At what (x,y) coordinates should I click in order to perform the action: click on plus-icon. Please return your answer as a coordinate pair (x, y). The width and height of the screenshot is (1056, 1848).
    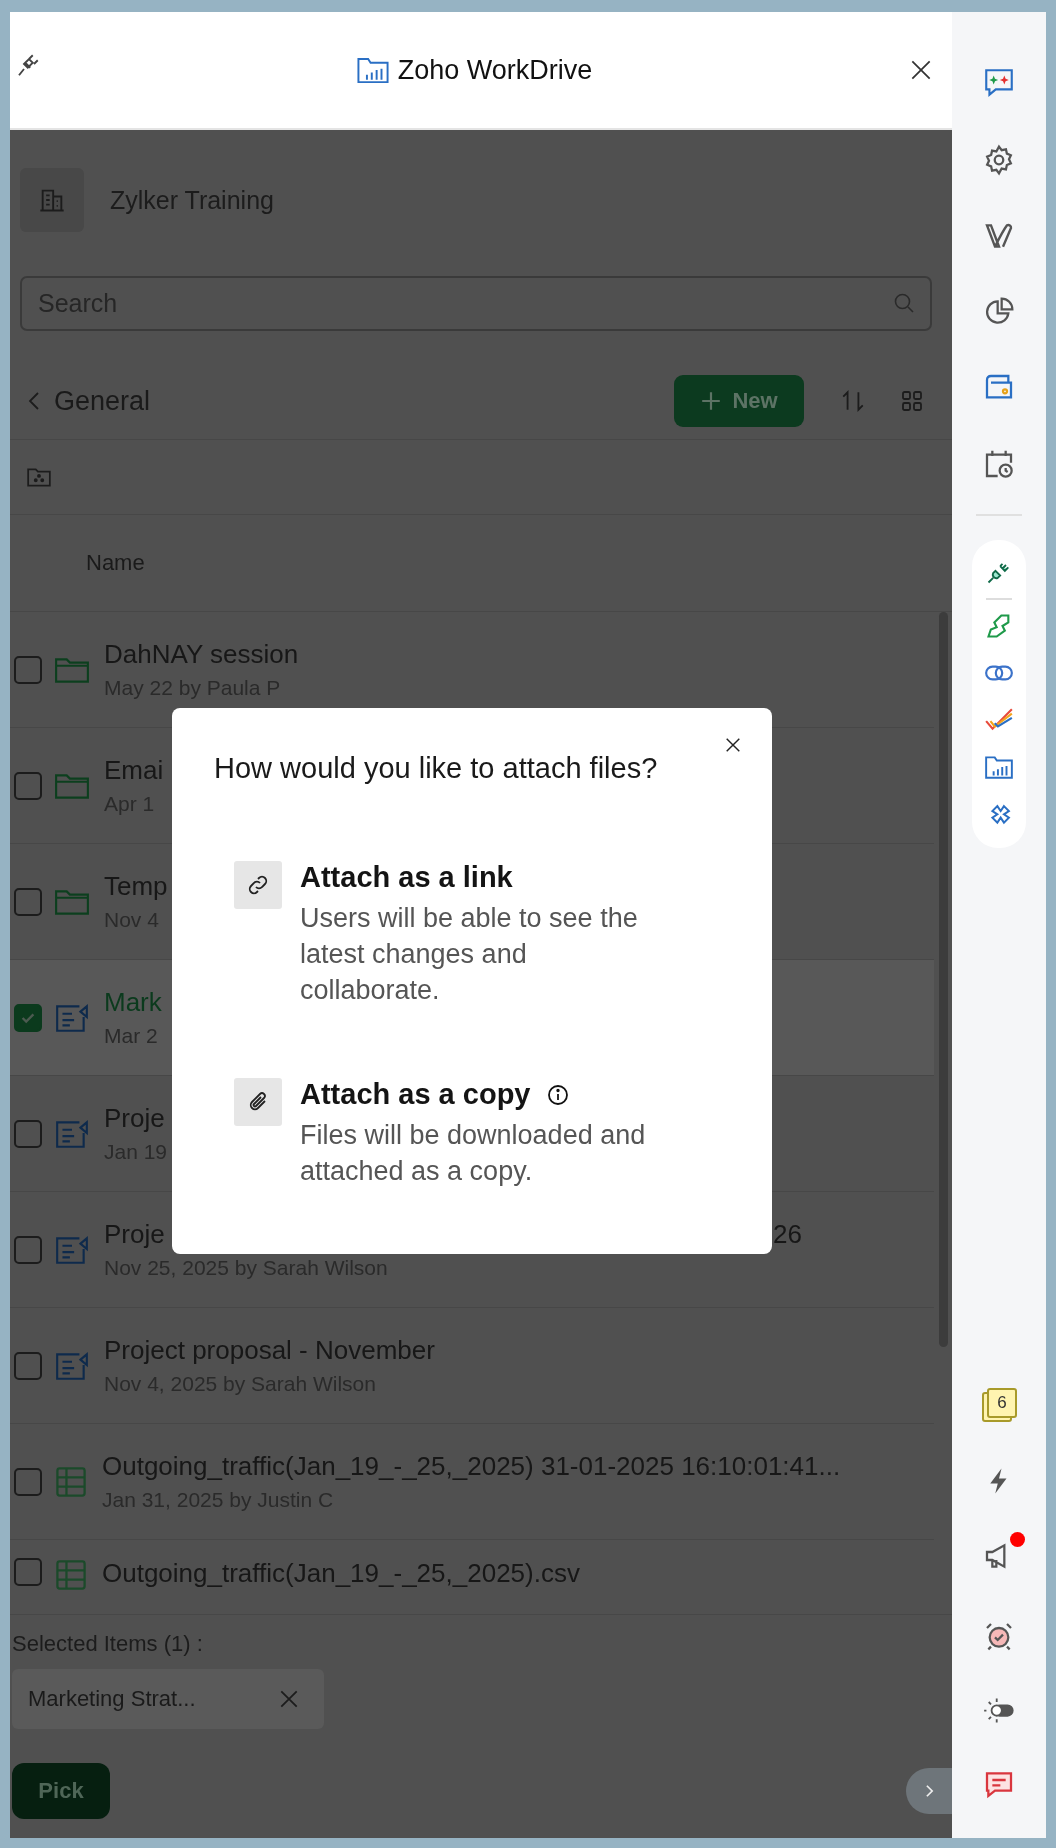
    Looking at the image, I should click on (711, 401).